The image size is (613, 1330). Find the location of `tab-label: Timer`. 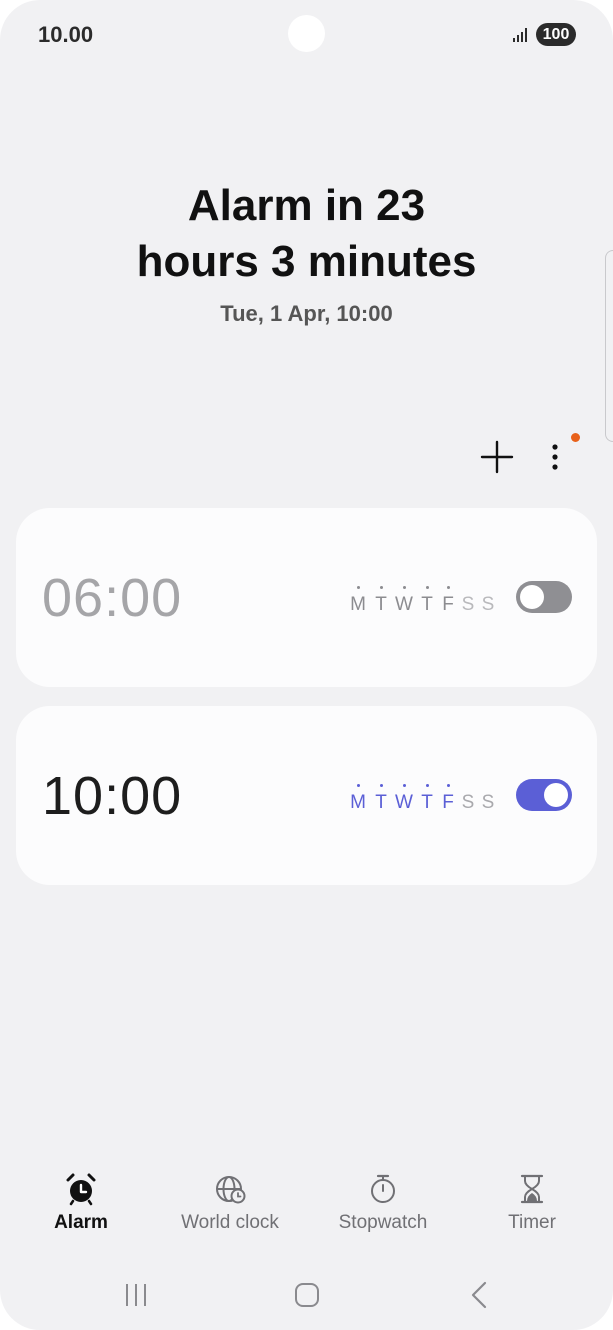

tab-label: Timer is located at coordinates (532, 1222).